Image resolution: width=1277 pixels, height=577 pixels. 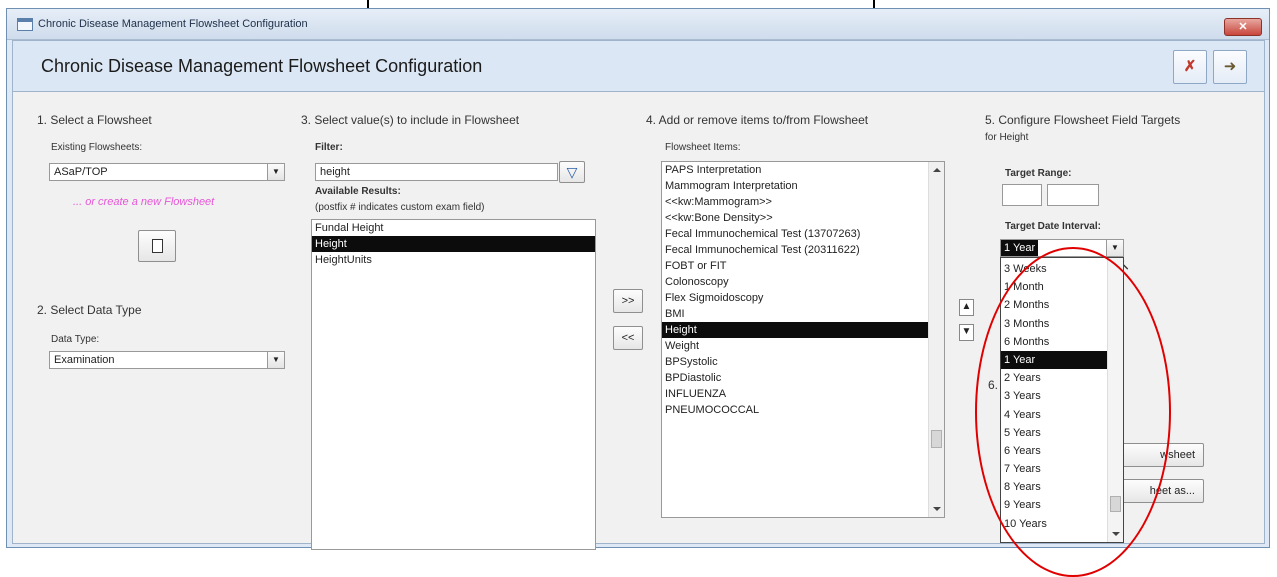 What do you see at coordinates (628, 338) in the screenshot?
I see `remove-from-flowsheet-button: <<` at bounding box center [628, 338].